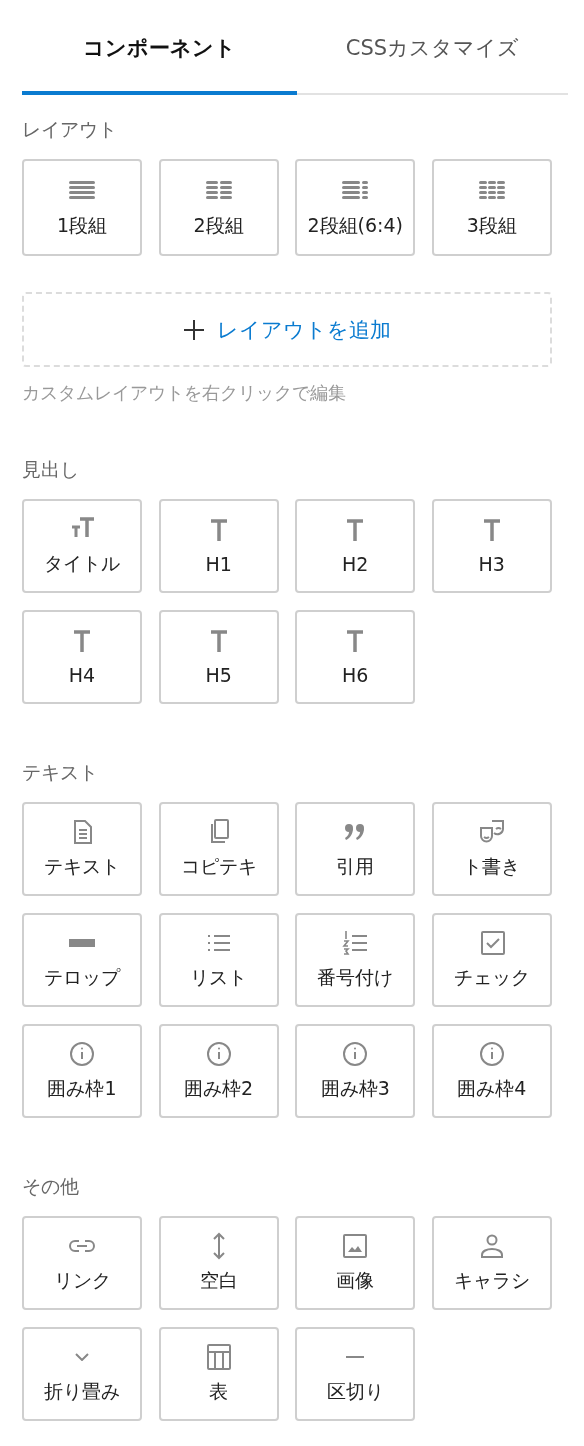  Describe the element at coordinates (60, 772) in the screenshot. I see `section-heading: テキスト` at that location.